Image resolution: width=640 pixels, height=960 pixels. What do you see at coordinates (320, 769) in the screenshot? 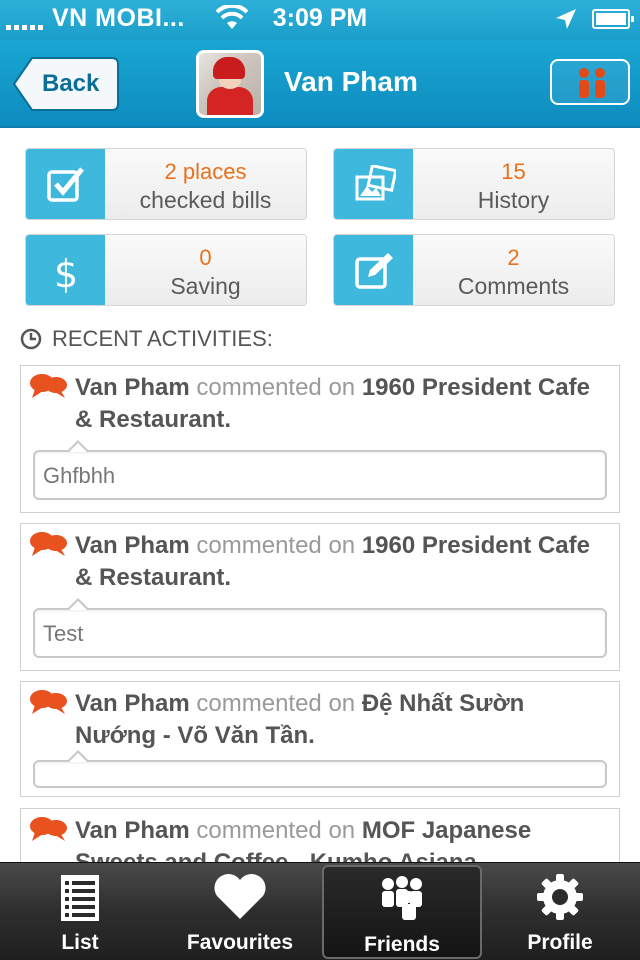
I see `comment-box` at bounding box center [320, 769].